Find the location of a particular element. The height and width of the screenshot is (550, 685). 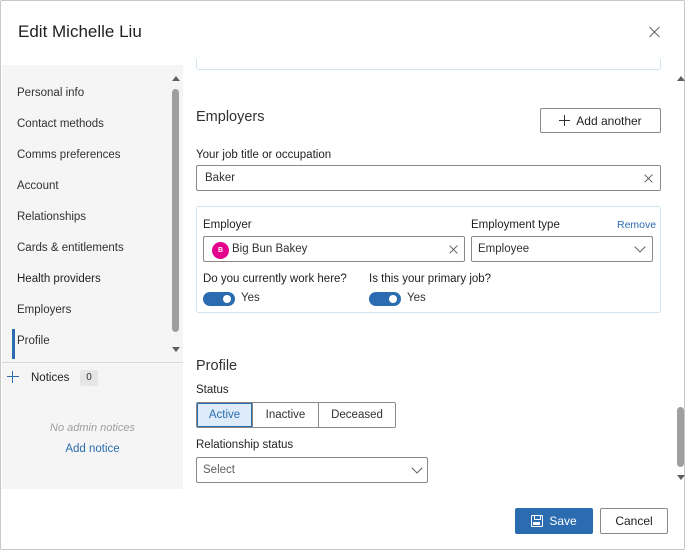

status-option-inactive: Inactive is located at coordinates (286, 415).